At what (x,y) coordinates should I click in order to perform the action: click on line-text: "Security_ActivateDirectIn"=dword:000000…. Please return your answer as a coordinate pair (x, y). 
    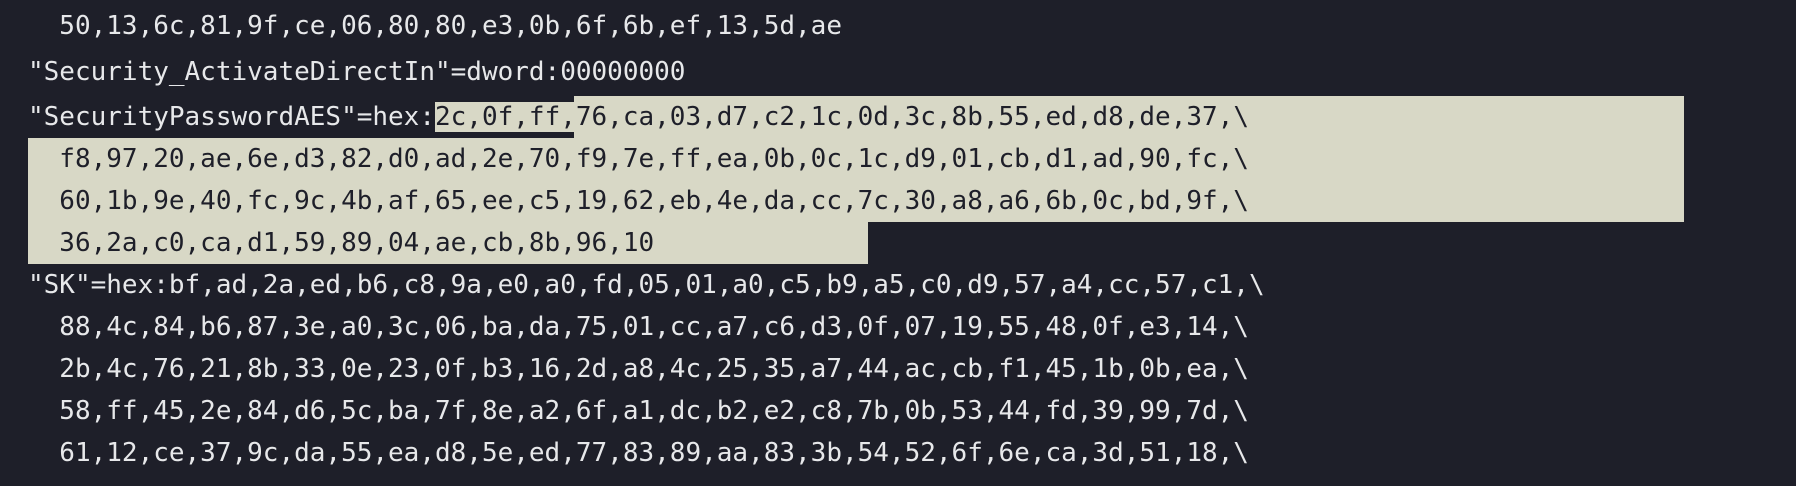
    Looking at the image, I should click on (357, 72).